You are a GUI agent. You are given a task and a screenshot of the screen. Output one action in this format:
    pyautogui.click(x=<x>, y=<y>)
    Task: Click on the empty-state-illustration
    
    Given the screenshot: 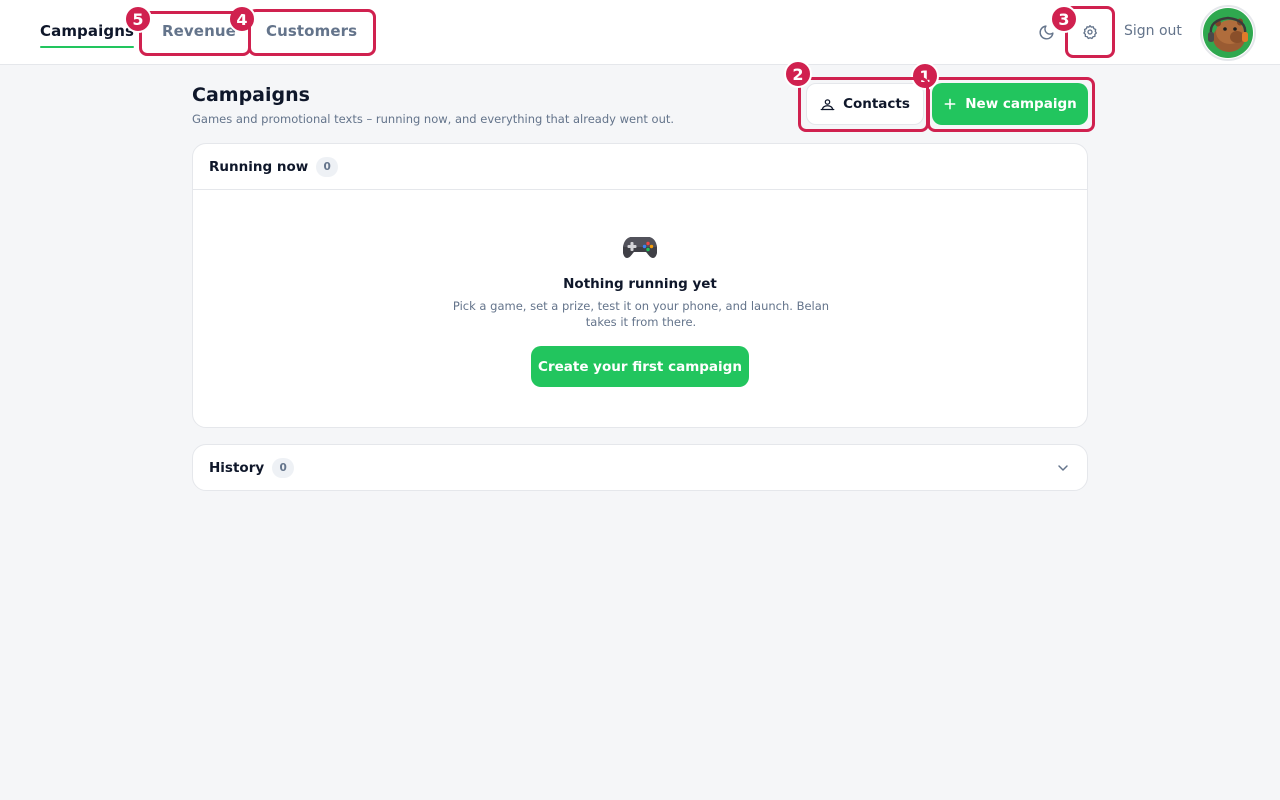 What is the action you would take?
    pyautogui.click(x=640, y=246)
    